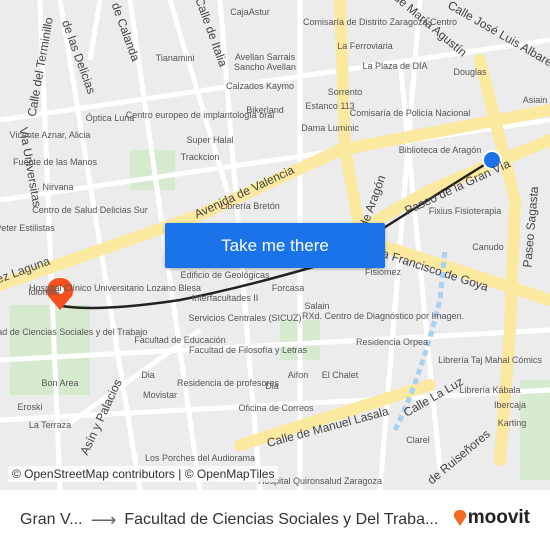 Image resolution: width=550 pixels, height=550 pixels. Describe the element at coordinates (418, 440) in the screenshot. I see `map-poi-label: Clarel` at that location.